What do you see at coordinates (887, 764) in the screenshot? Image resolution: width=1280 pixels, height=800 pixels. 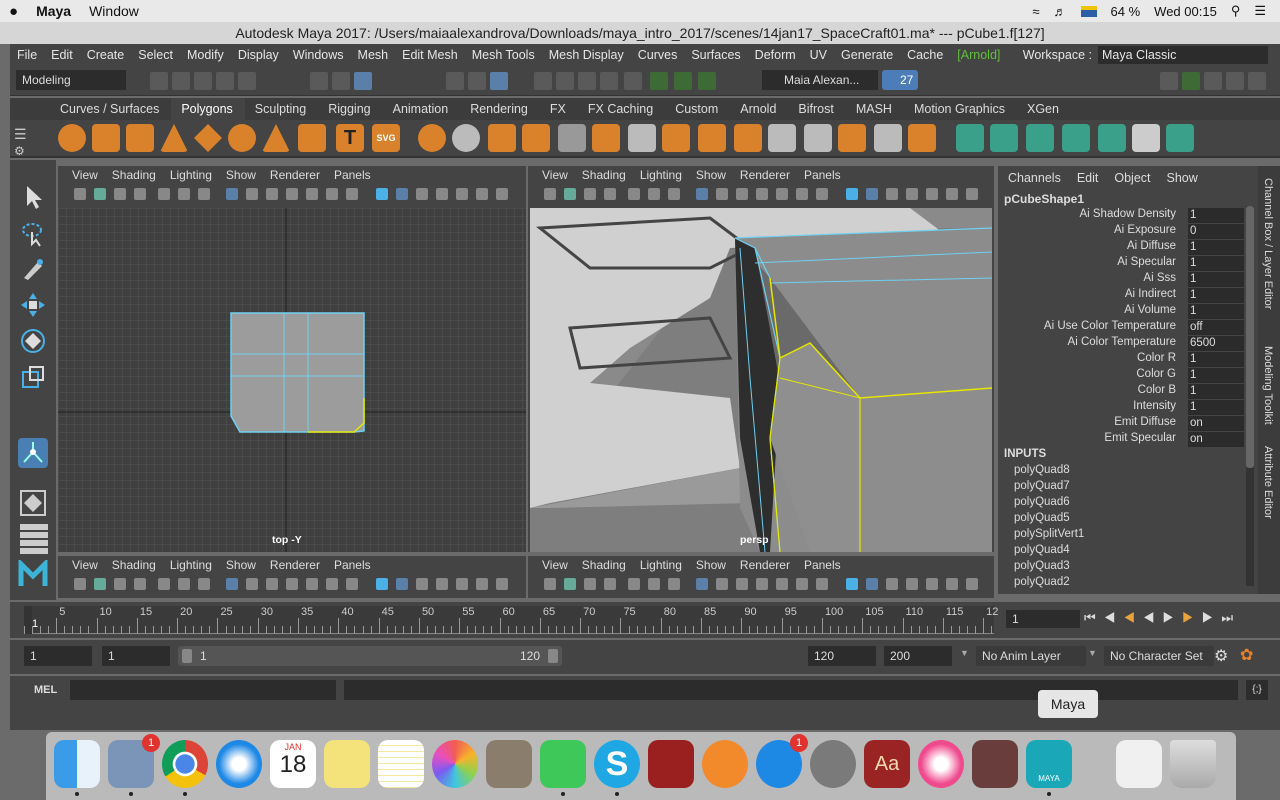 I see `dictionary-icon: Aa` at bounding box center [887, 764].